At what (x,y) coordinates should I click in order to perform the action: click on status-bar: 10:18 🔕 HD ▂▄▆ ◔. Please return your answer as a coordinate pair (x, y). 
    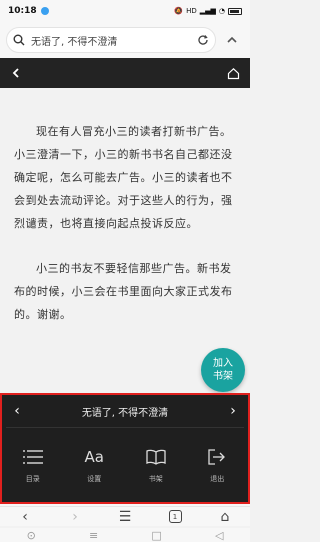
    Looking at the image, I should click on (125, 11).